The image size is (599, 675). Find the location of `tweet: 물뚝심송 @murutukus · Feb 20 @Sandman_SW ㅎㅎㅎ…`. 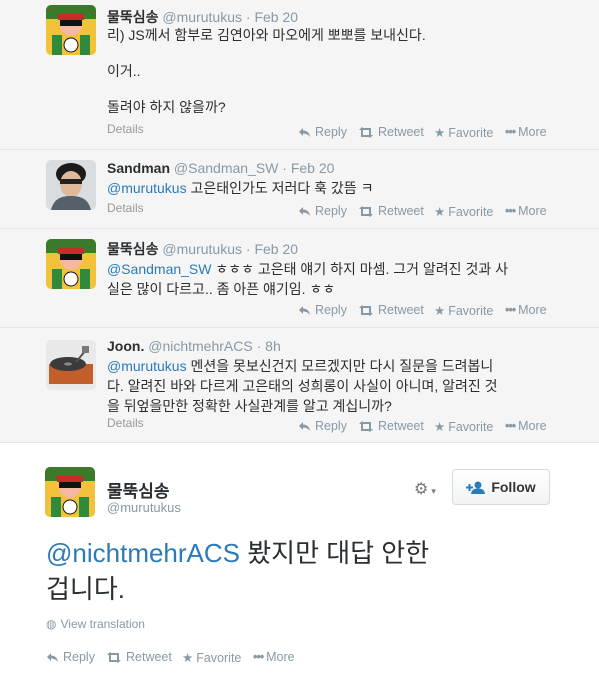

tweet: 물뚝심송 @murutukus · Feb 20 @Sandman_SW ㅎㅎㅎ… is located at coordinates (299, 278).